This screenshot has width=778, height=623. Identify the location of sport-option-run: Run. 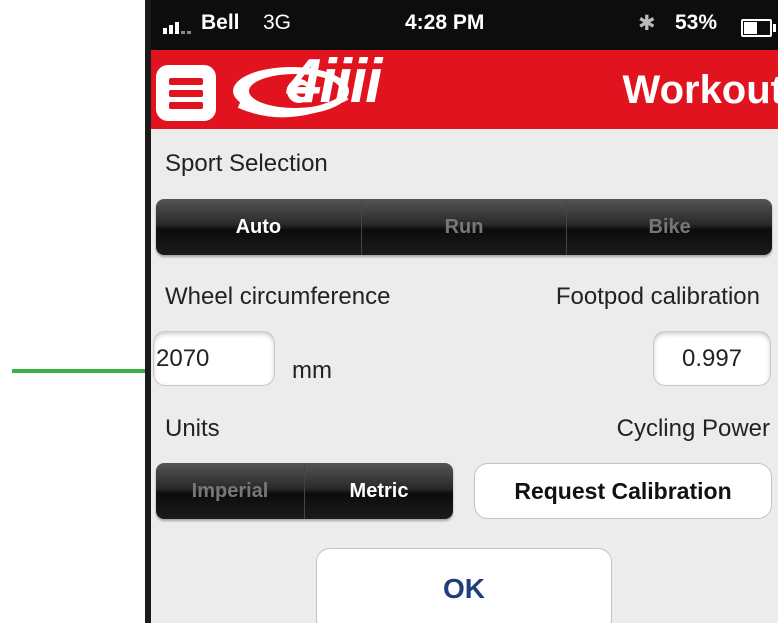
(463, 227).